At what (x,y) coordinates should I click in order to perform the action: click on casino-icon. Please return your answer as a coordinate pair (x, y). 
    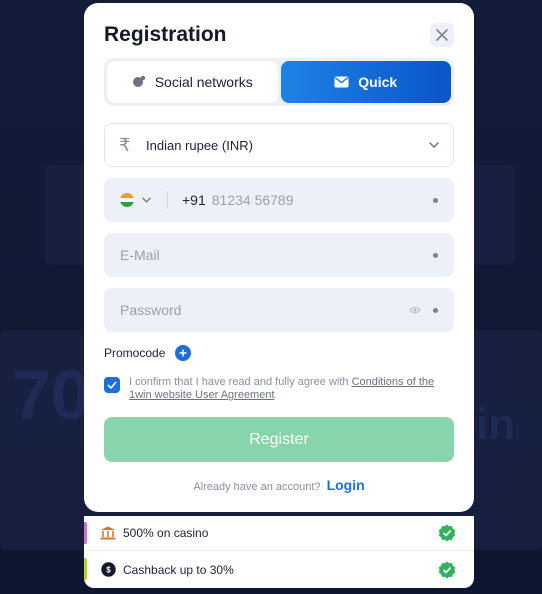
    Looking at the image, I should click on (108, 533).